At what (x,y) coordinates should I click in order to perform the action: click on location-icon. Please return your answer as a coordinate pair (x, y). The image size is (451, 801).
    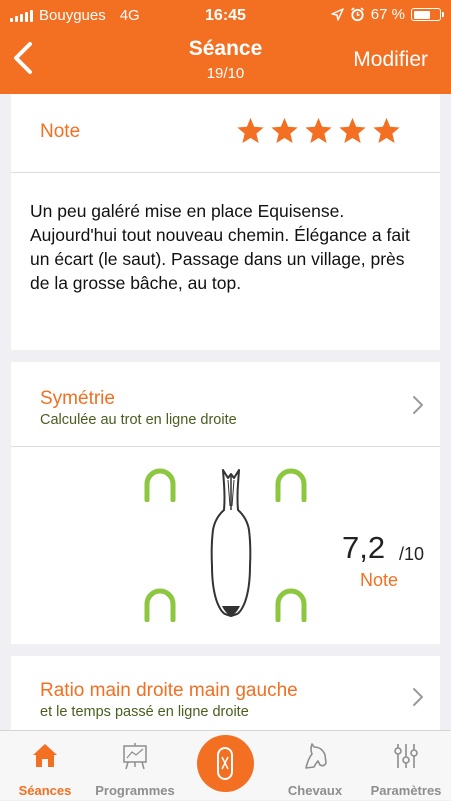
    Looking at the image, I should click on (337, 14).